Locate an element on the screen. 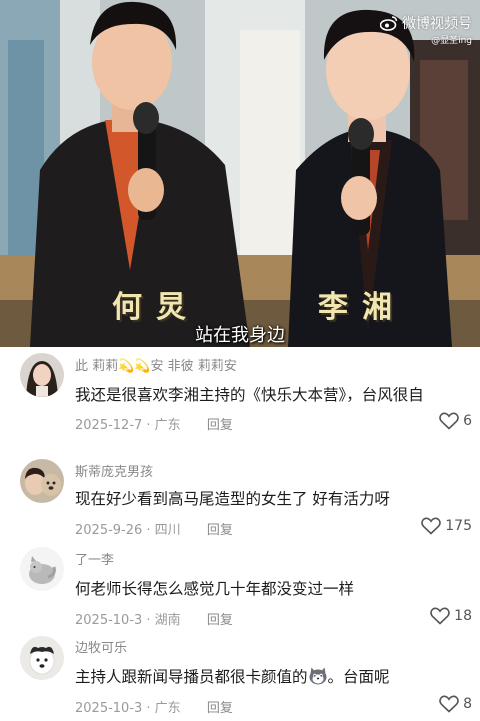 This screenshot has height=721, width=480. like-count: 175 is located at coordinates (458, 526).